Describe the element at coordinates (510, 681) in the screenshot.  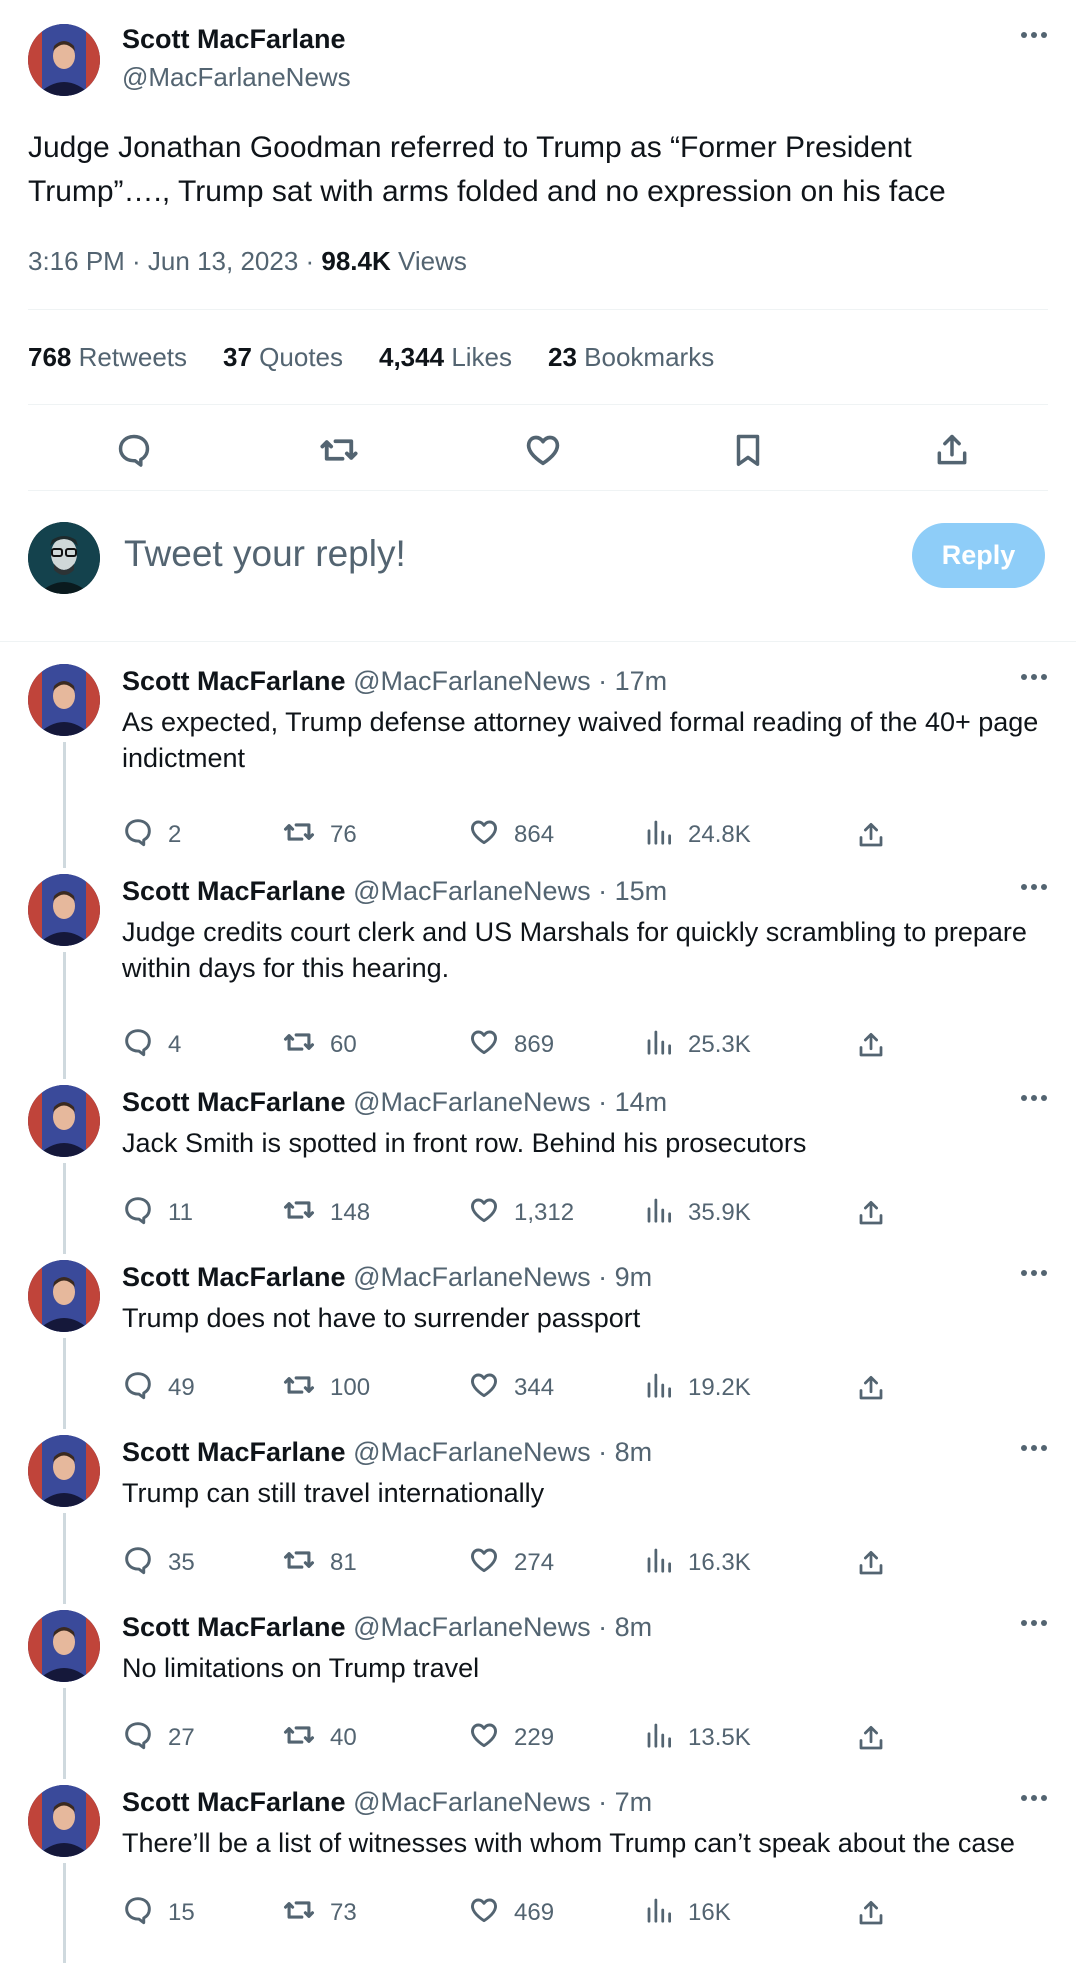
I see `author-handle-time: @MacFarlaneNews · 17m` at that location.